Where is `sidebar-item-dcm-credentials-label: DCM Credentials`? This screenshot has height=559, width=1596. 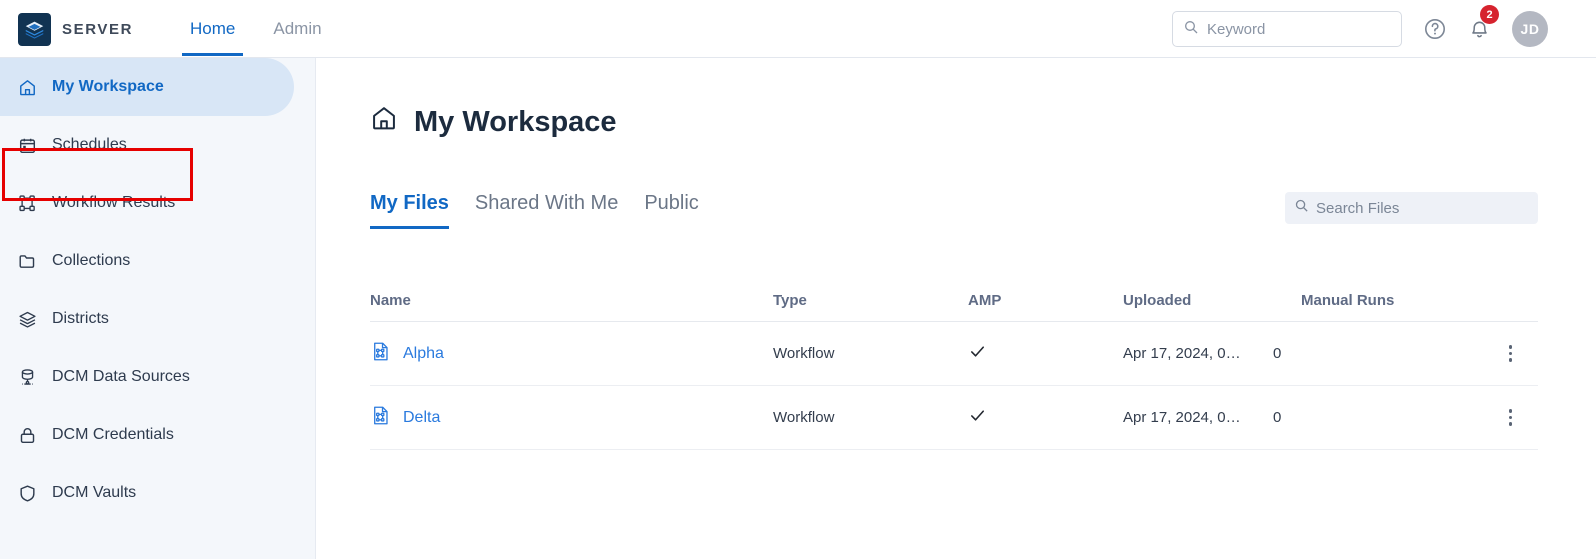 sidebar-item-dcm-credentials-label: DCM Credentials is located at coordinates (113, 434).